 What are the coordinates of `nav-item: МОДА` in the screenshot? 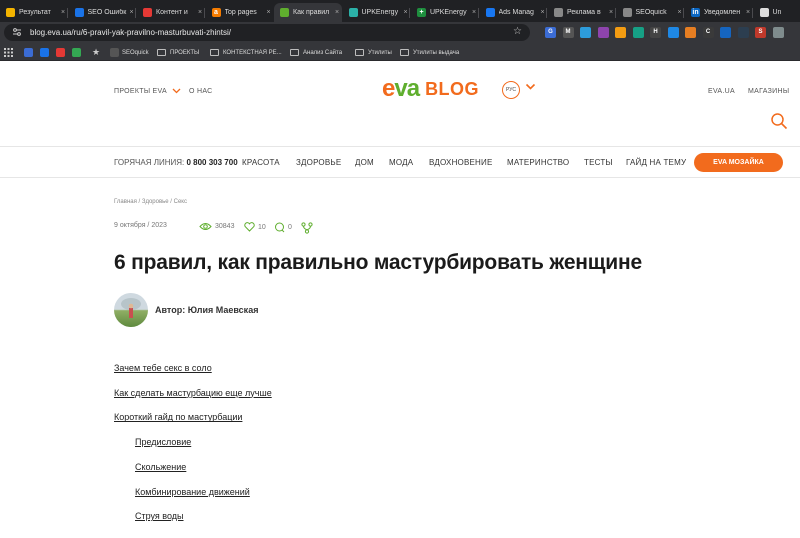 It's located at (401, 162).